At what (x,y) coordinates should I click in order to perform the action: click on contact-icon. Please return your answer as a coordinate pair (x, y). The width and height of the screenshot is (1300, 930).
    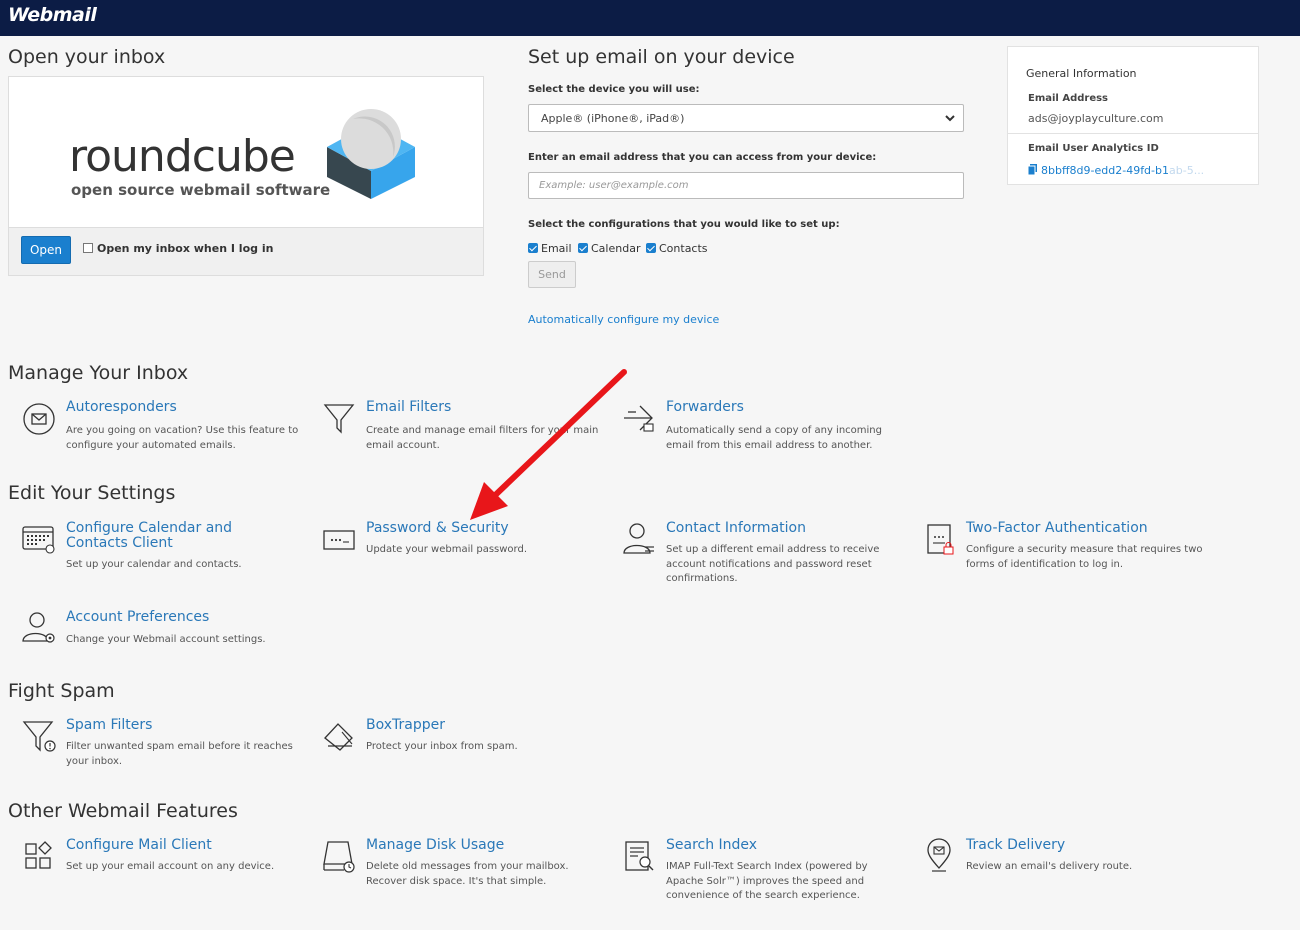
    Looking at the image, I should click on (638, 538).